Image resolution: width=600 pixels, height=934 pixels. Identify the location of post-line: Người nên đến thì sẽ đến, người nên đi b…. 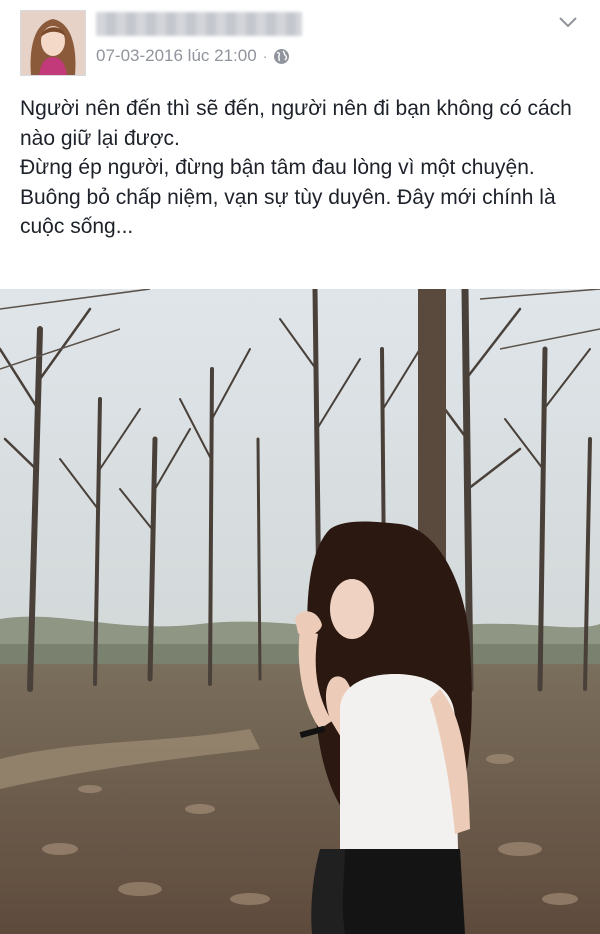
(296, 123).